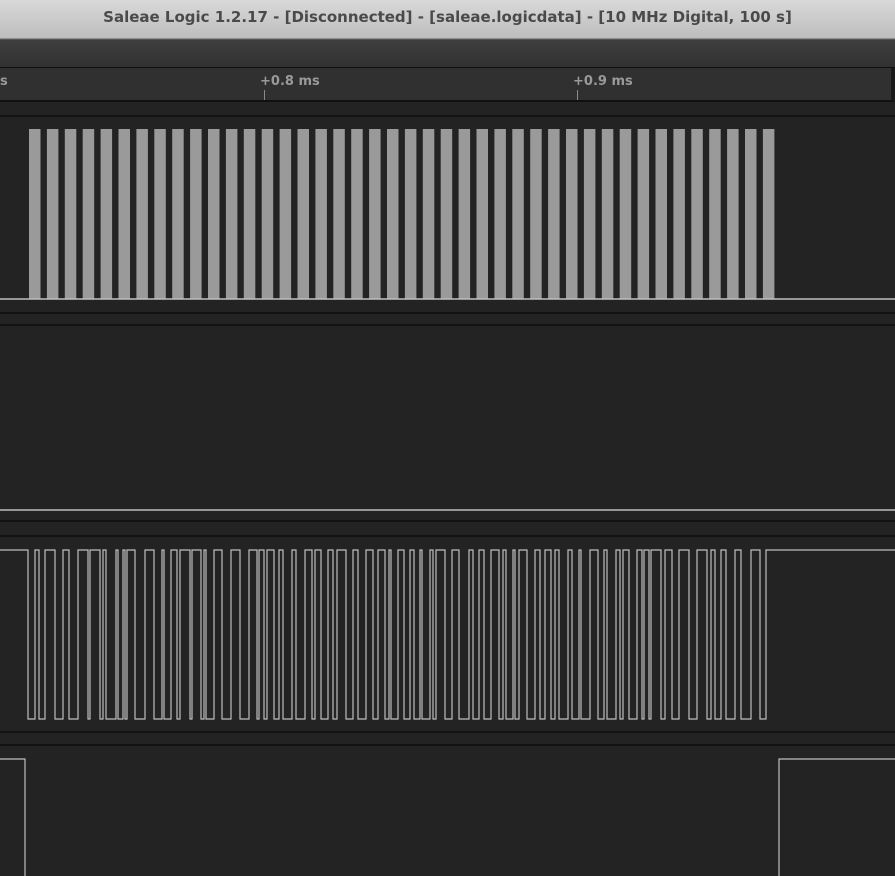 Image resolution: width=895 pixels, height=876 pixels. What do you see at coordinates (603, 81) in the screenshot?
I see `ruler-label-0-9ms: +0.9 ms` at bounding box center [603, 81].